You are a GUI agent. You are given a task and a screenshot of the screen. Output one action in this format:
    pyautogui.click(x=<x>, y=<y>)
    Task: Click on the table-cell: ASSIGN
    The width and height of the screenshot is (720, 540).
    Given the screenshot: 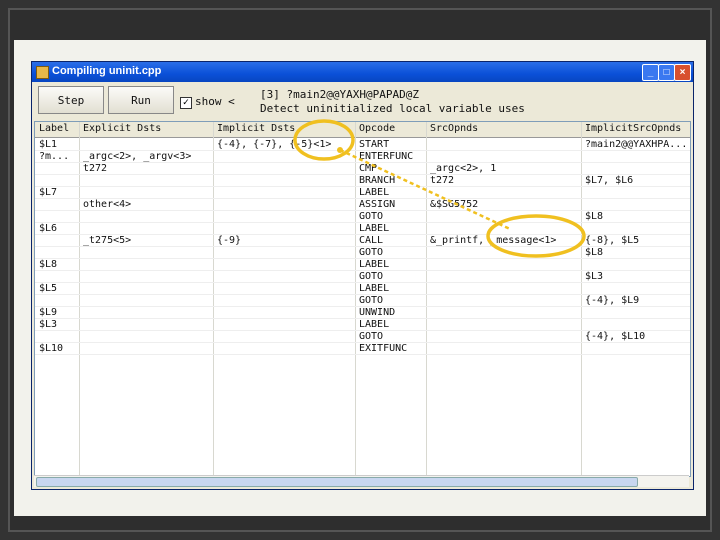 What is the action you would take?
    pyautogui.click(x=377, y=204)
    